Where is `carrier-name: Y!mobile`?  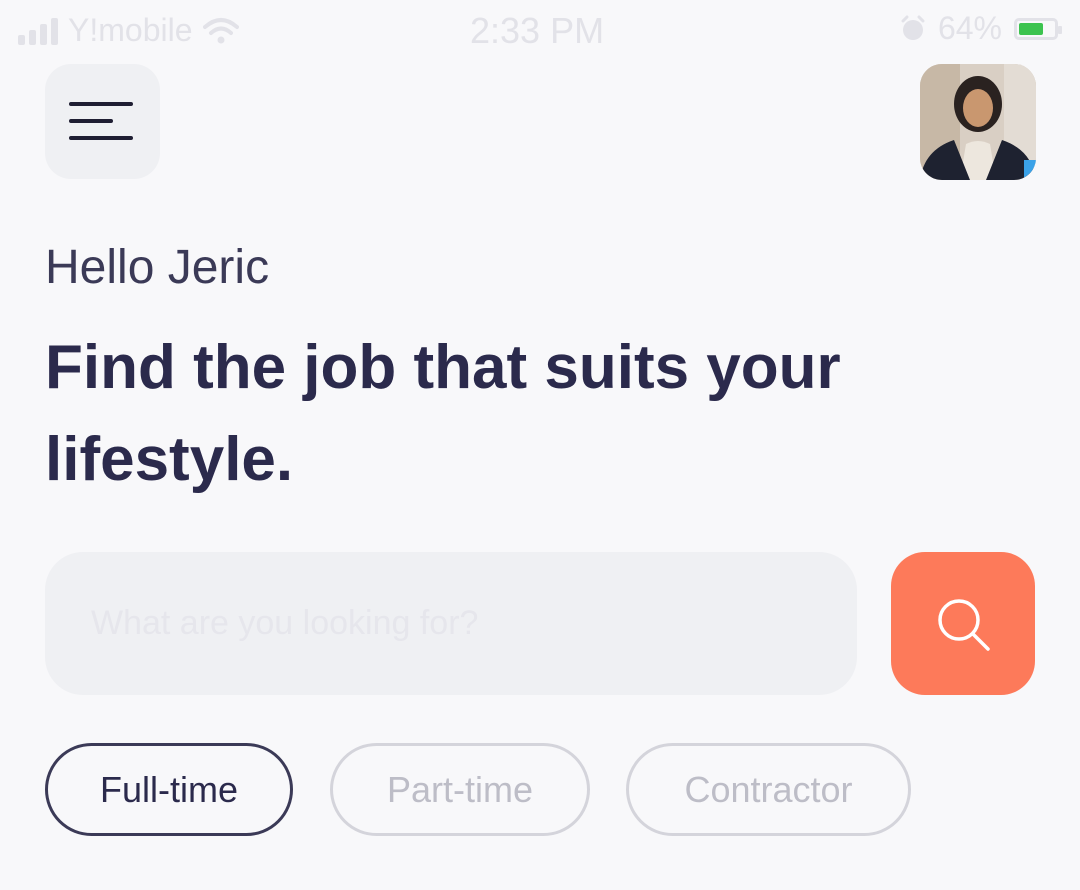 carrier-name: Y!mobile is located at coordinates (130, 30).